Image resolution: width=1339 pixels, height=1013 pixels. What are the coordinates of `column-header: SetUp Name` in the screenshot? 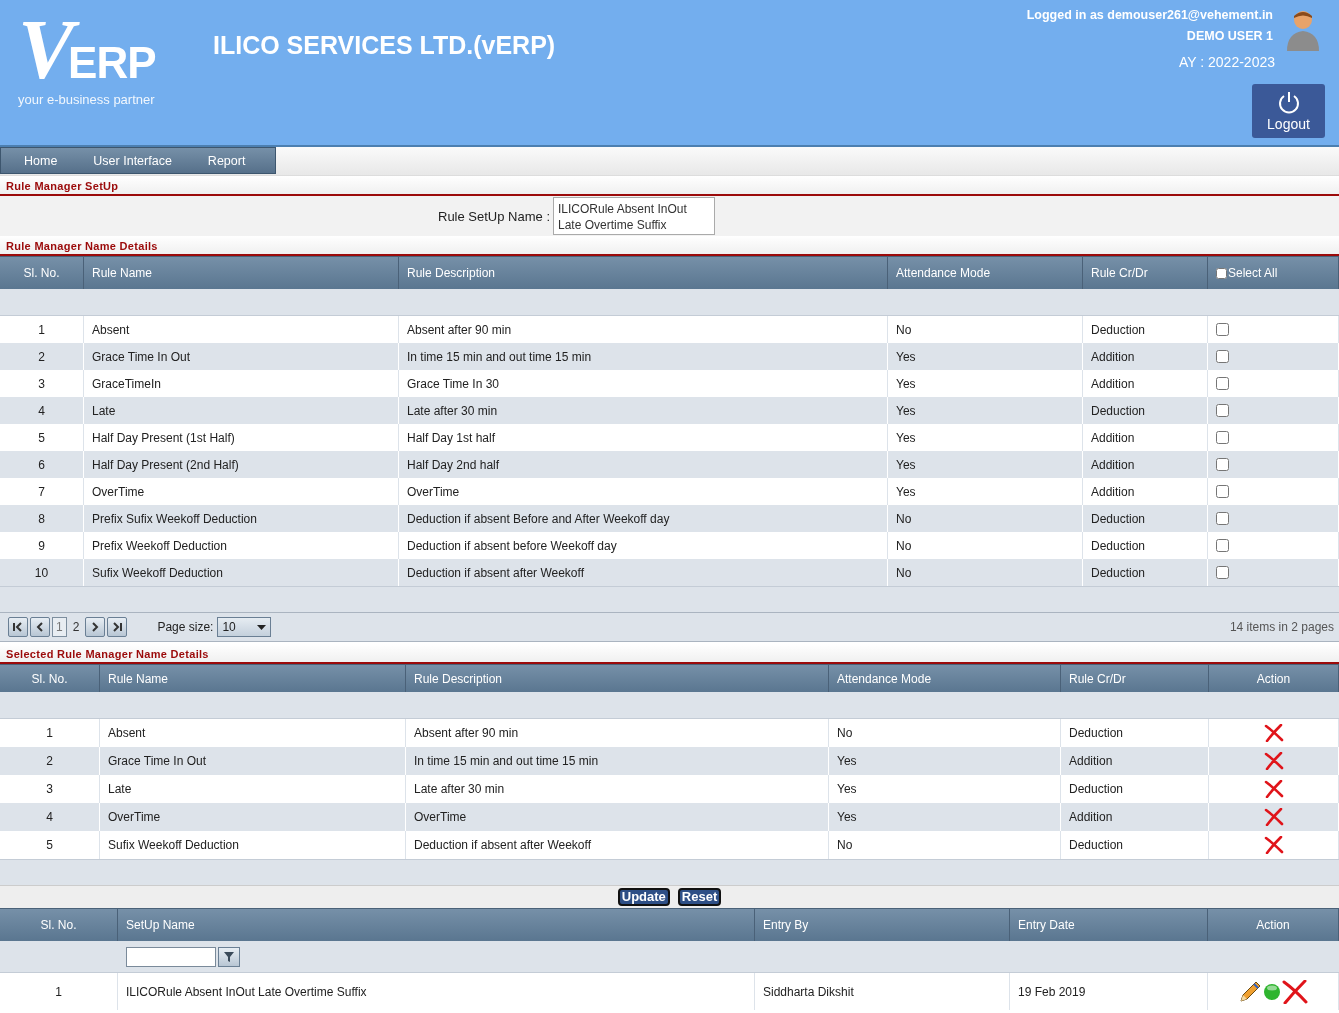 It's located at (436, 924).